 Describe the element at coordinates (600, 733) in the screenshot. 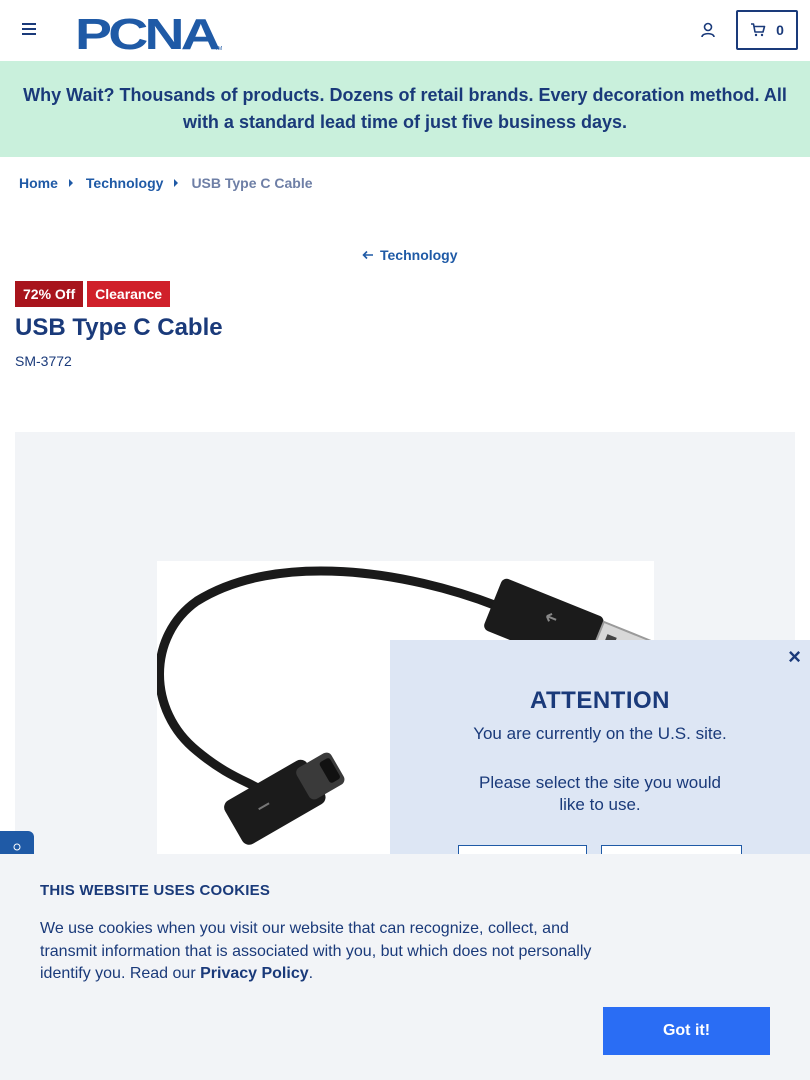

I see `attention-current-site: You are currently on the U.S. site.` at that location.